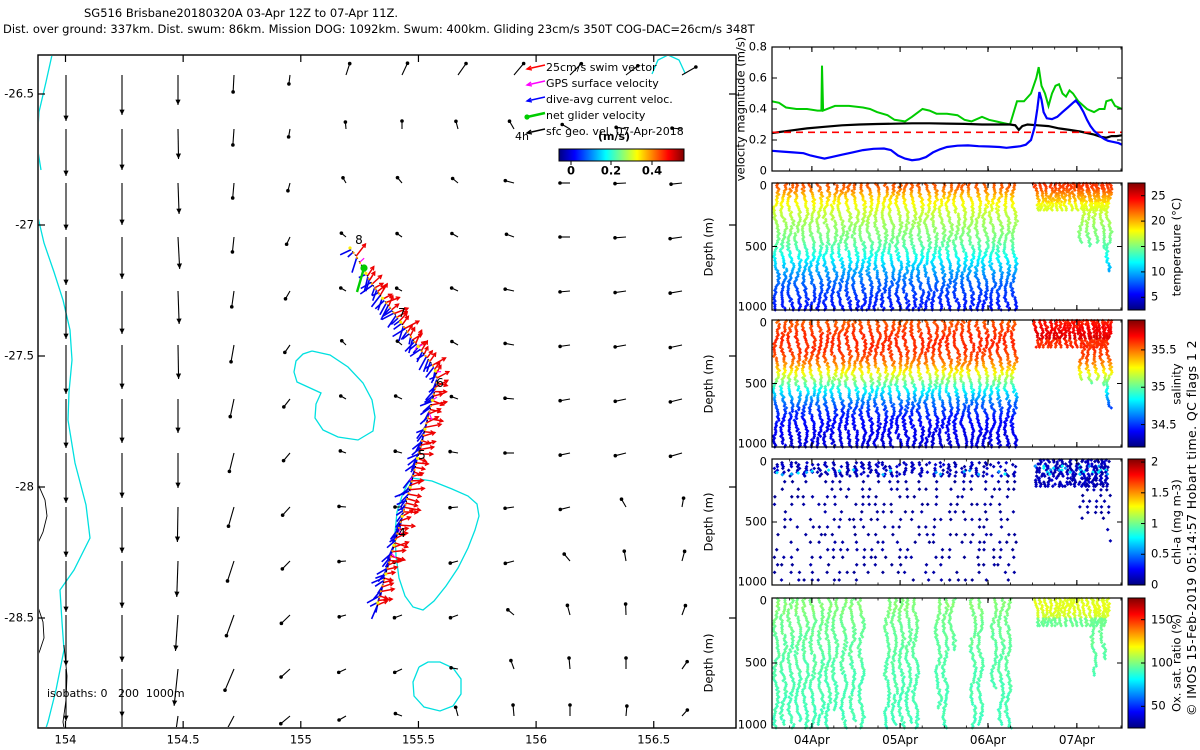 The image size is (1200, 750). Describe the element at coordinates (621, 155) in the screenshot. I see `legend-colorbar` at that location.